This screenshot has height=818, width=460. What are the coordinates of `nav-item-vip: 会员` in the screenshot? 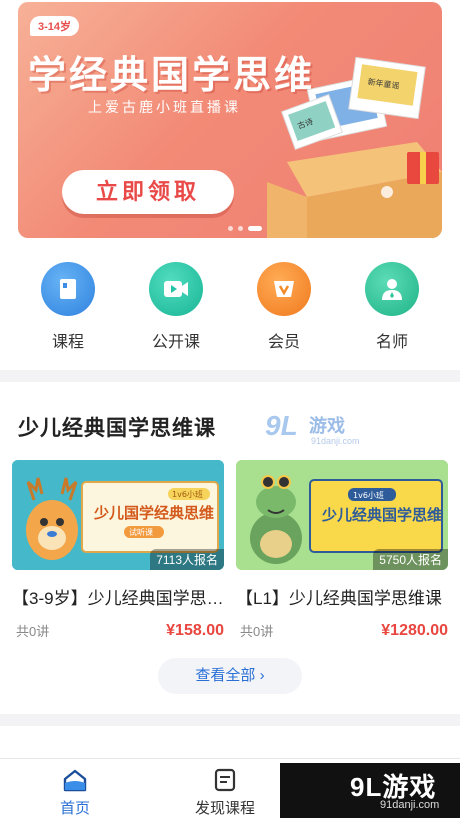 It's located at (284, 310).